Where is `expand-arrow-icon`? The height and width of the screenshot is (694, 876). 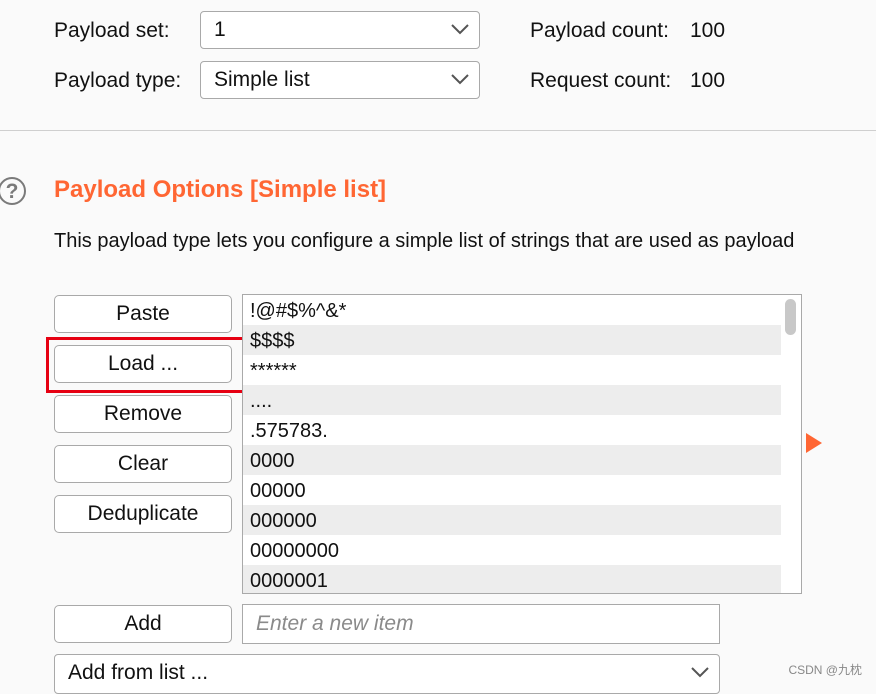
expand-arrow-icon is located at coordinates (814, 443).